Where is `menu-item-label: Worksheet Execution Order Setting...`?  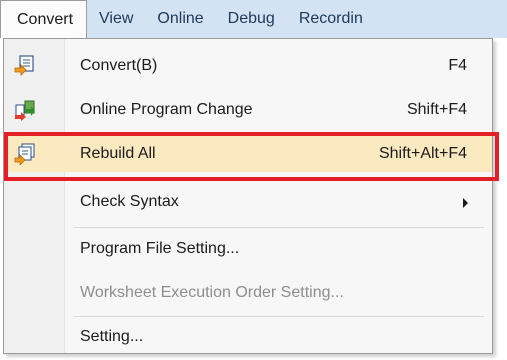 menu-item-label: Worksheet Execution Order Setting... is located at coordinates (212, 292).